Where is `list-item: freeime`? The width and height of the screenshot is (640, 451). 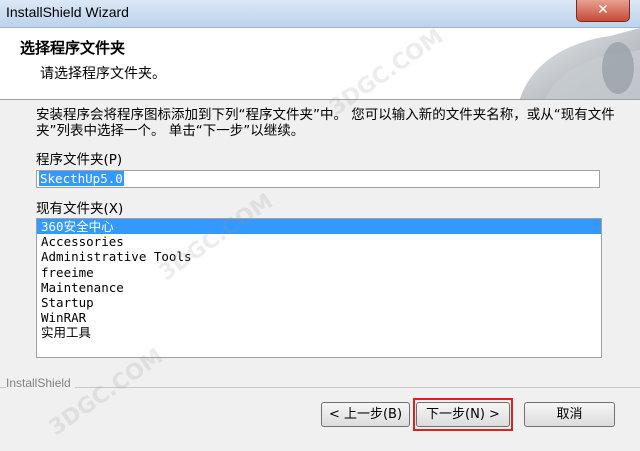 list-item: freeime is located at coordinates (319, 272).